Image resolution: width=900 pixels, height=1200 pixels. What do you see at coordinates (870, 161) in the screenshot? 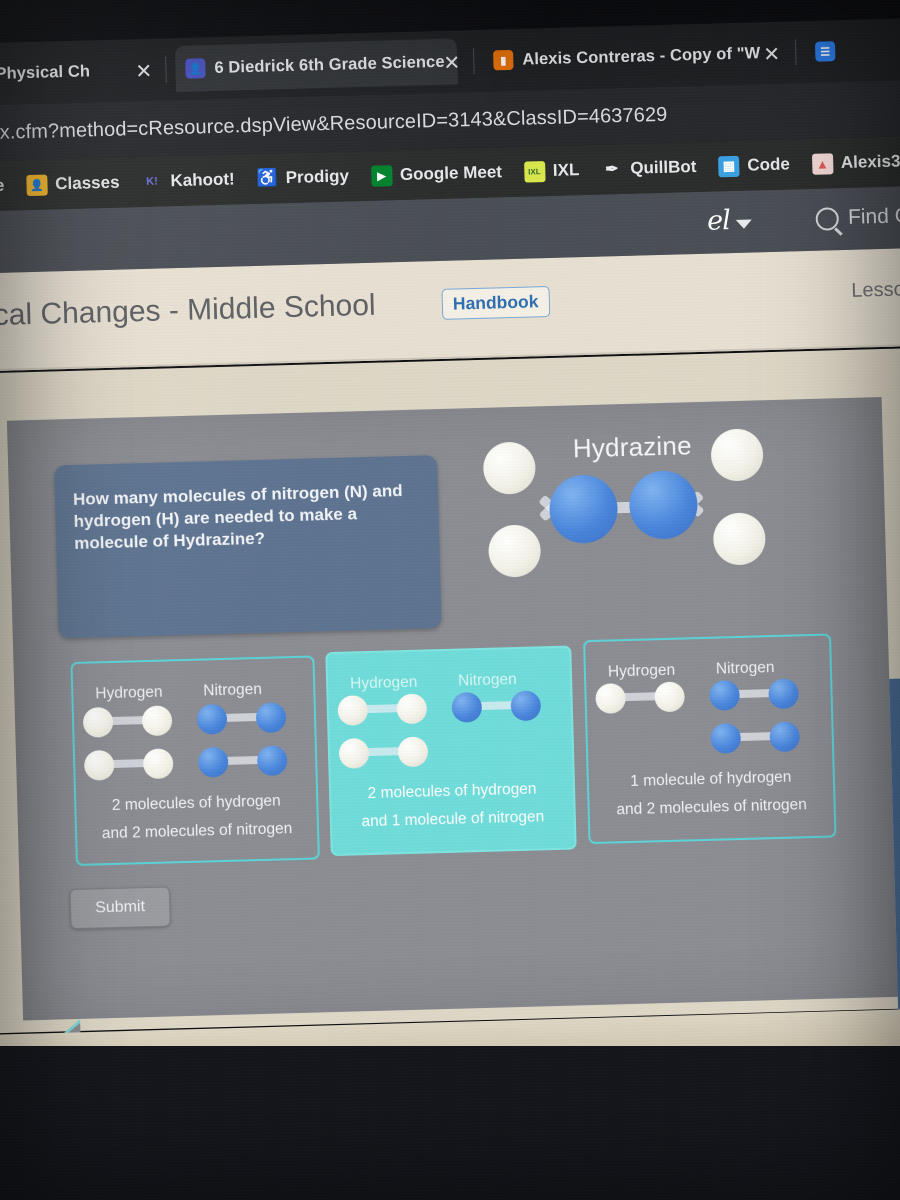
I see `bookmark-label: Alexis300` at bounding box center [870, 161].